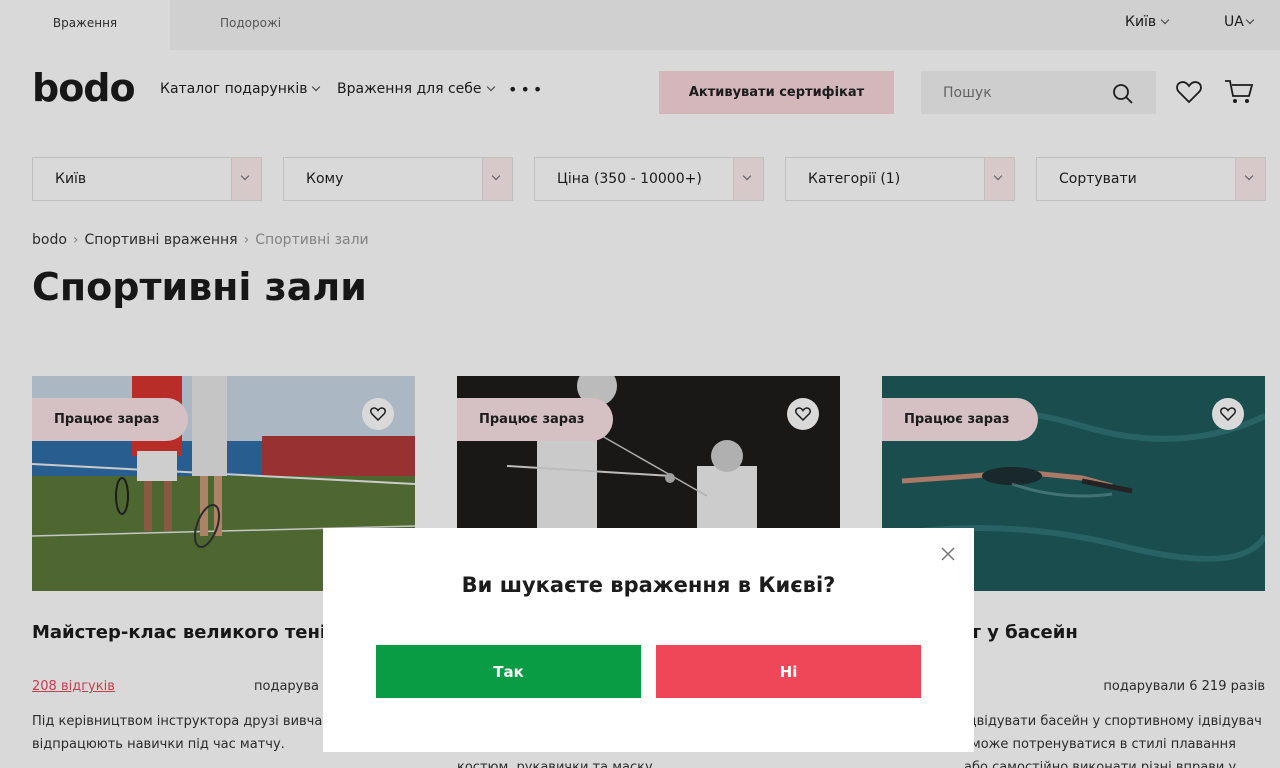  Describe the element at coordinates (788, 671) in the screenshot. I see `no-button: Ні` at that location.